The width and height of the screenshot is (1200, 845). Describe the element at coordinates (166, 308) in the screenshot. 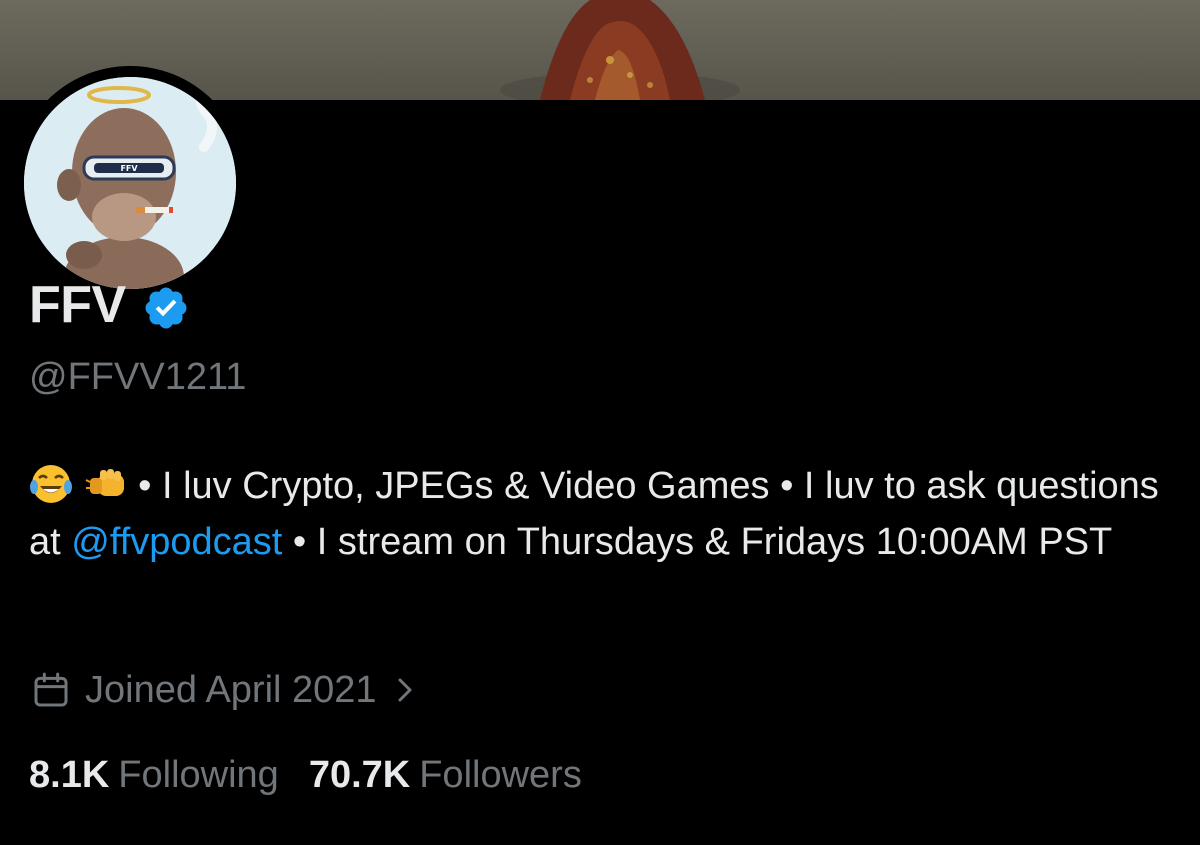

I see `verified-badge-icon` at that location.